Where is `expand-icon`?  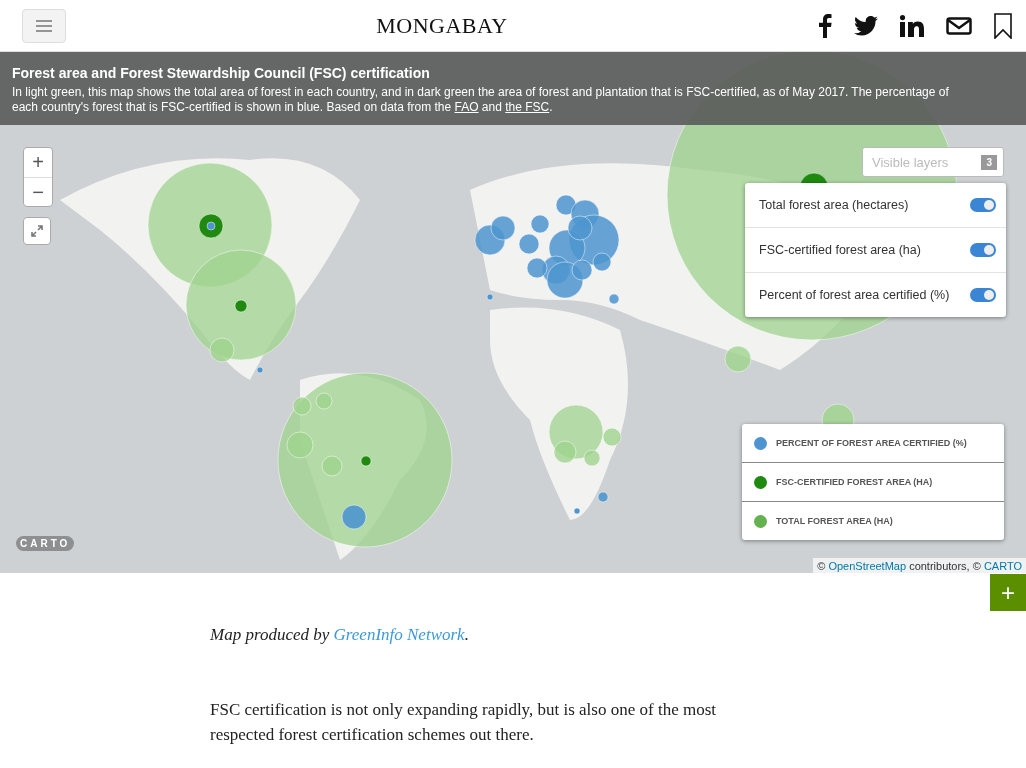 expand-icon is located at coordinates (37, 231).